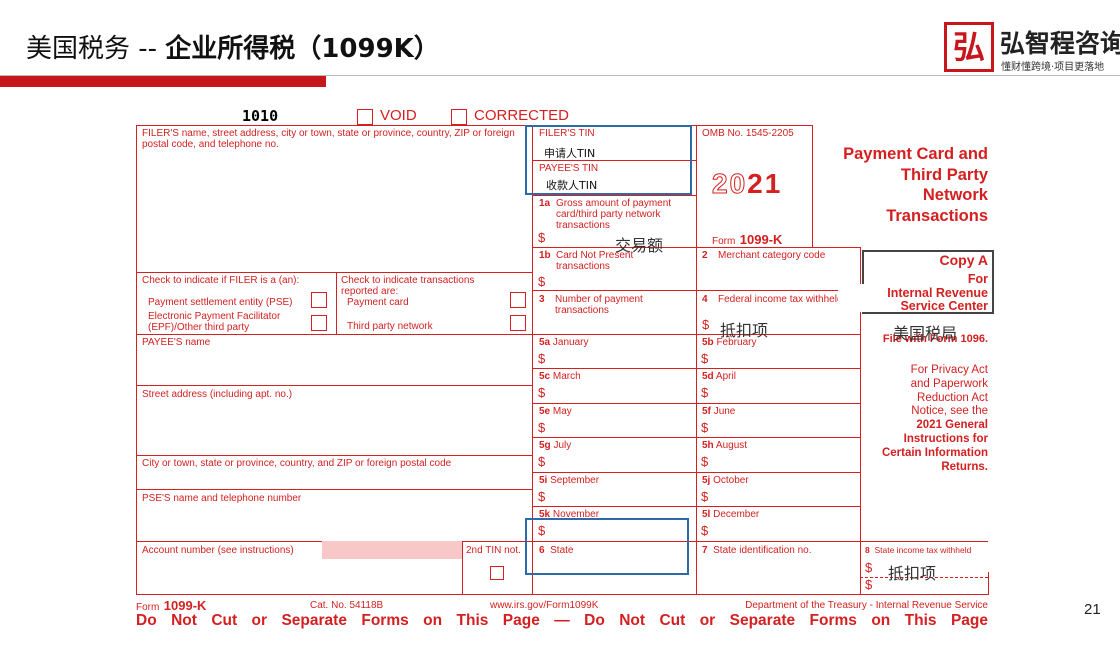  I want to click on frame-top, so click(474, 125).